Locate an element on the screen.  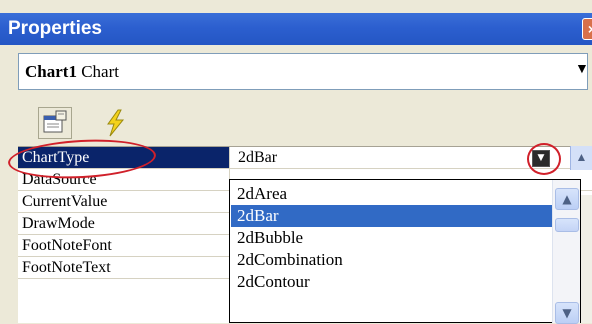
events-button is located at coordinates (115, 123).